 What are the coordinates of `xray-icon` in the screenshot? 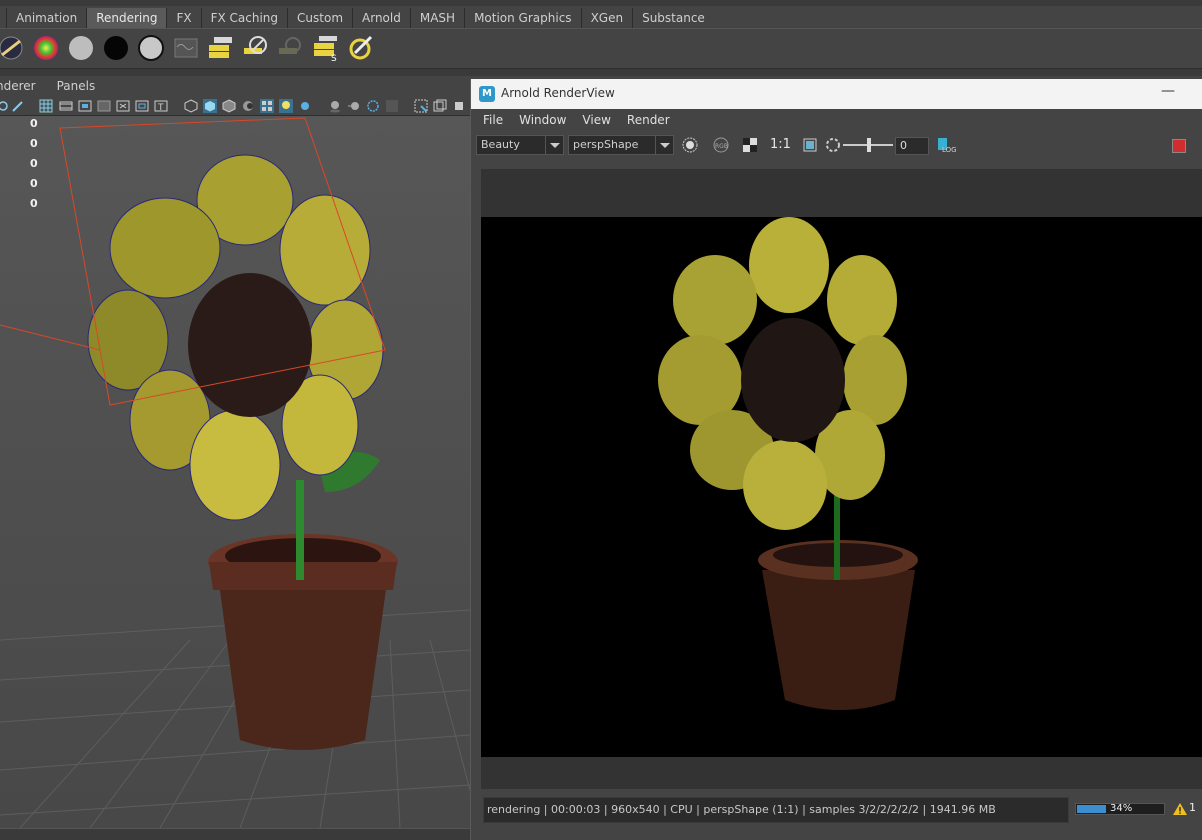 It's located at (248, 106).